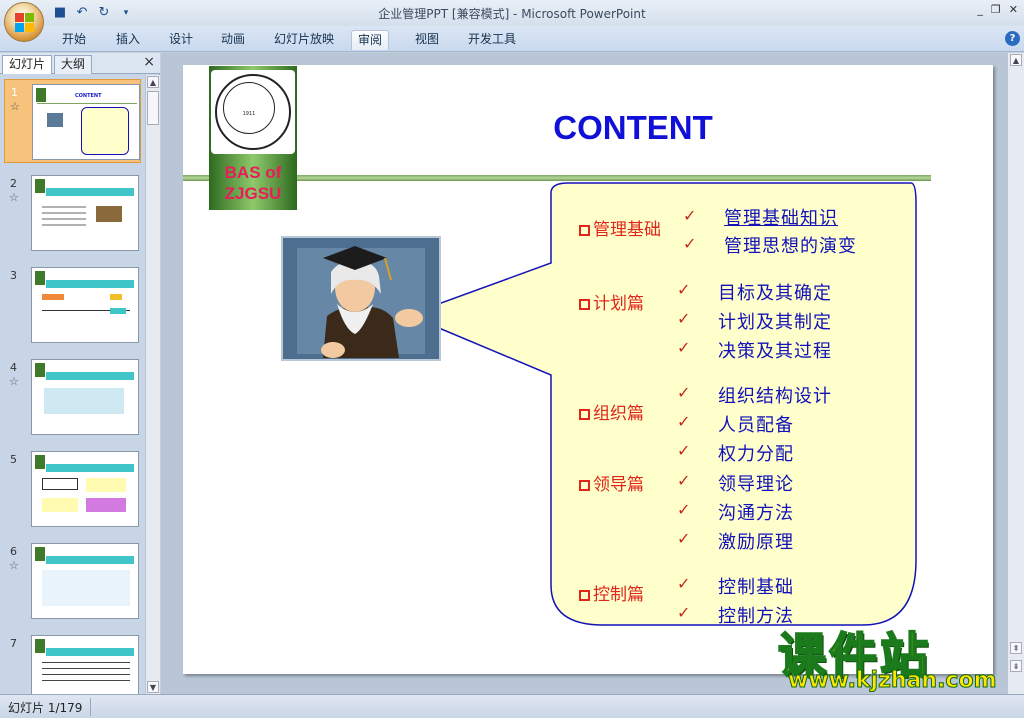 The image size is (1024, 718). What do you see at coordinates (1016, 648) in the screenshot?
I see `prev-slide-icon: ⇞` at bounding box center [1016, 648].